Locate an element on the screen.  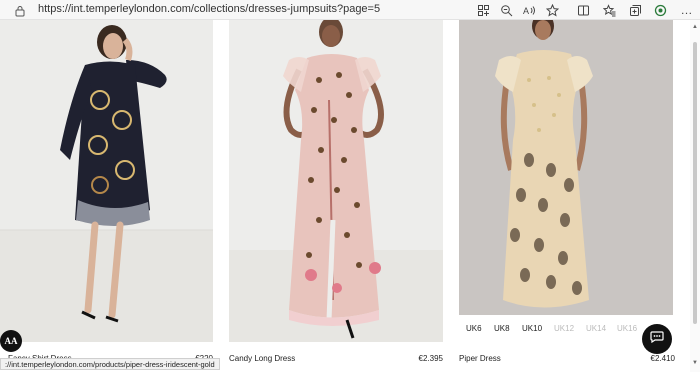
collections-icon is located at coordinates (635, 10).